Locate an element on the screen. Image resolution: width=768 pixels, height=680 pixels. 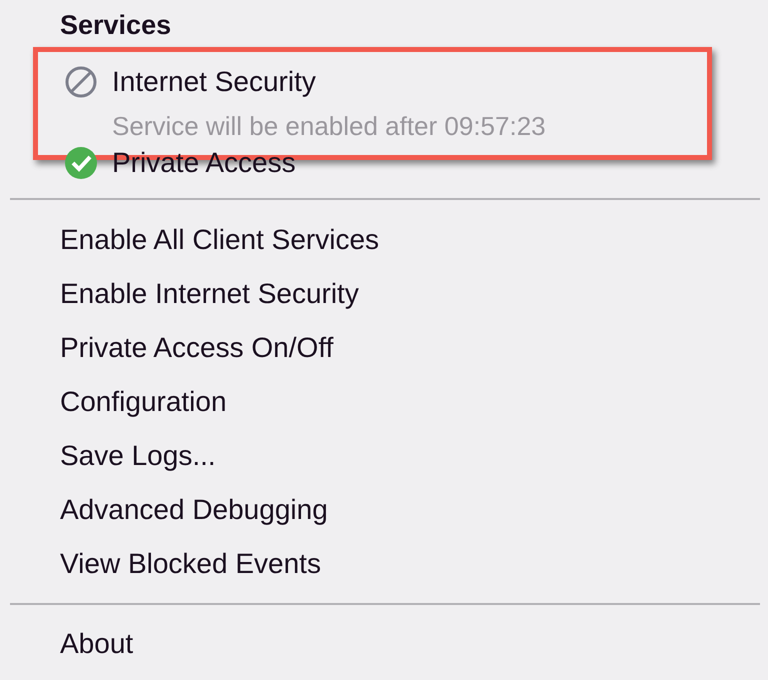
menu-heading: Services is located at coordinates (116, 25).